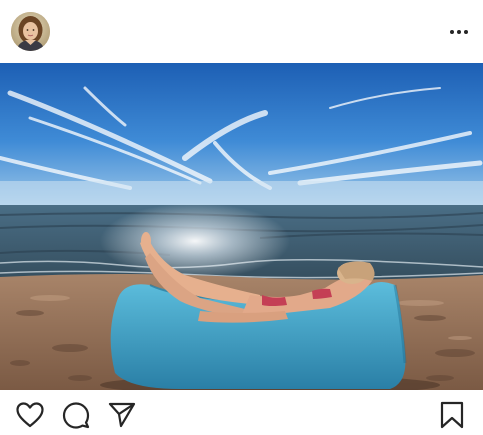  I want to click on more-options-button, so click(459, 32).